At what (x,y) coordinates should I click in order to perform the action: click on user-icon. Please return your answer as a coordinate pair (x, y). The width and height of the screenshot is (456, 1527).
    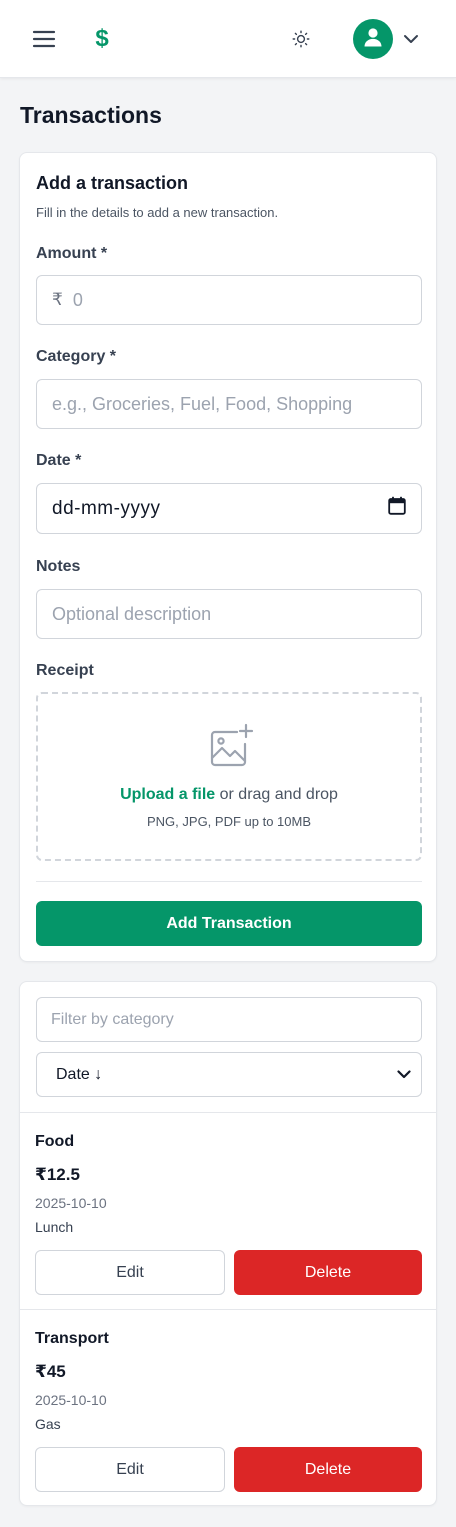
    Looking at the image, I should click on (373, 39).